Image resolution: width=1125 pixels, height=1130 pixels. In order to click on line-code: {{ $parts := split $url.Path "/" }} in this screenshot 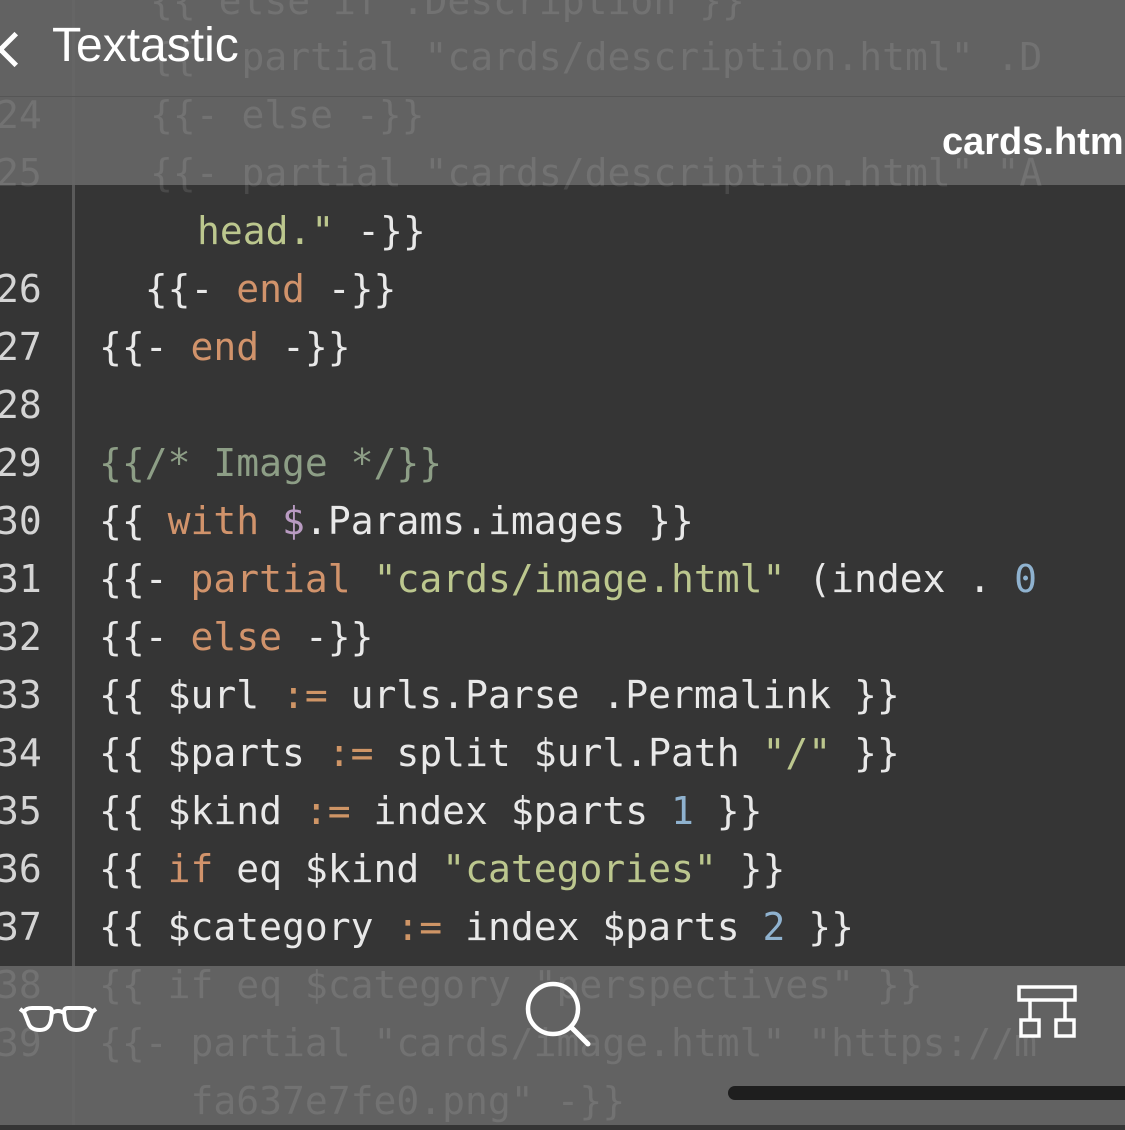, I will do `click(499, 753)`.